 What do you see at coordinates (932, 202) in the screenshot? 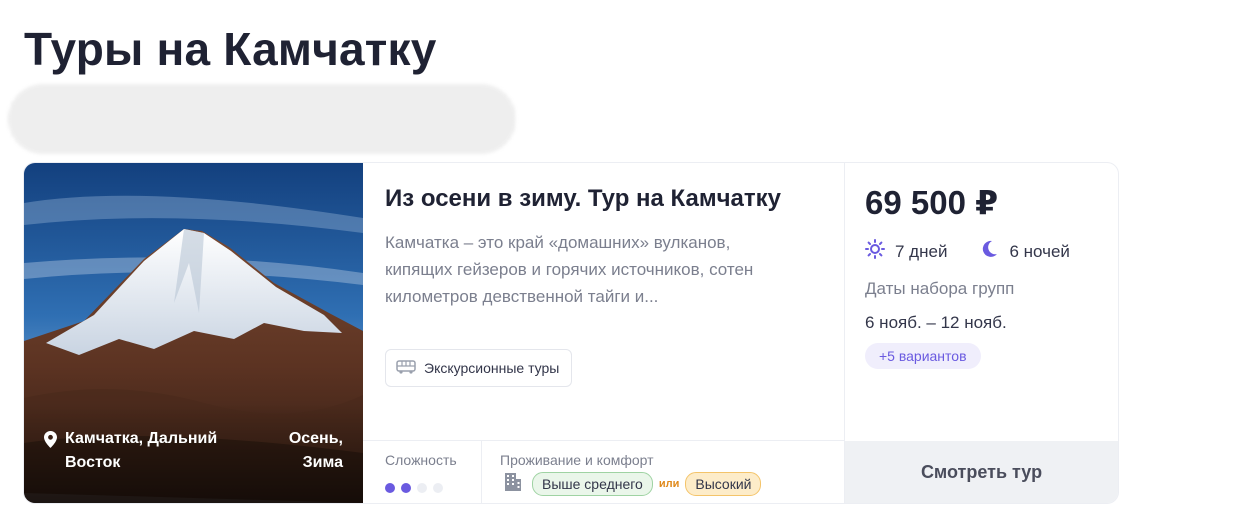
I see `tour-price: 69 500 ₽` at bounding box center [932, 202].